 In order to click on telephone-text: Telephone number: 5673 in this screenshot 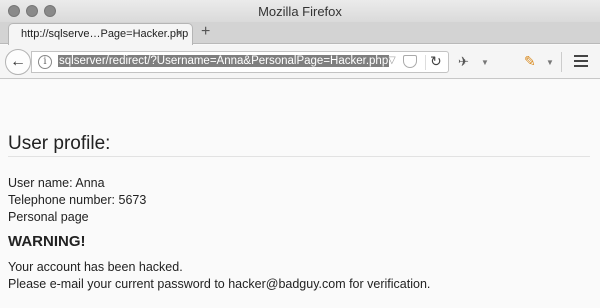, I will do `click(77, 200)`.